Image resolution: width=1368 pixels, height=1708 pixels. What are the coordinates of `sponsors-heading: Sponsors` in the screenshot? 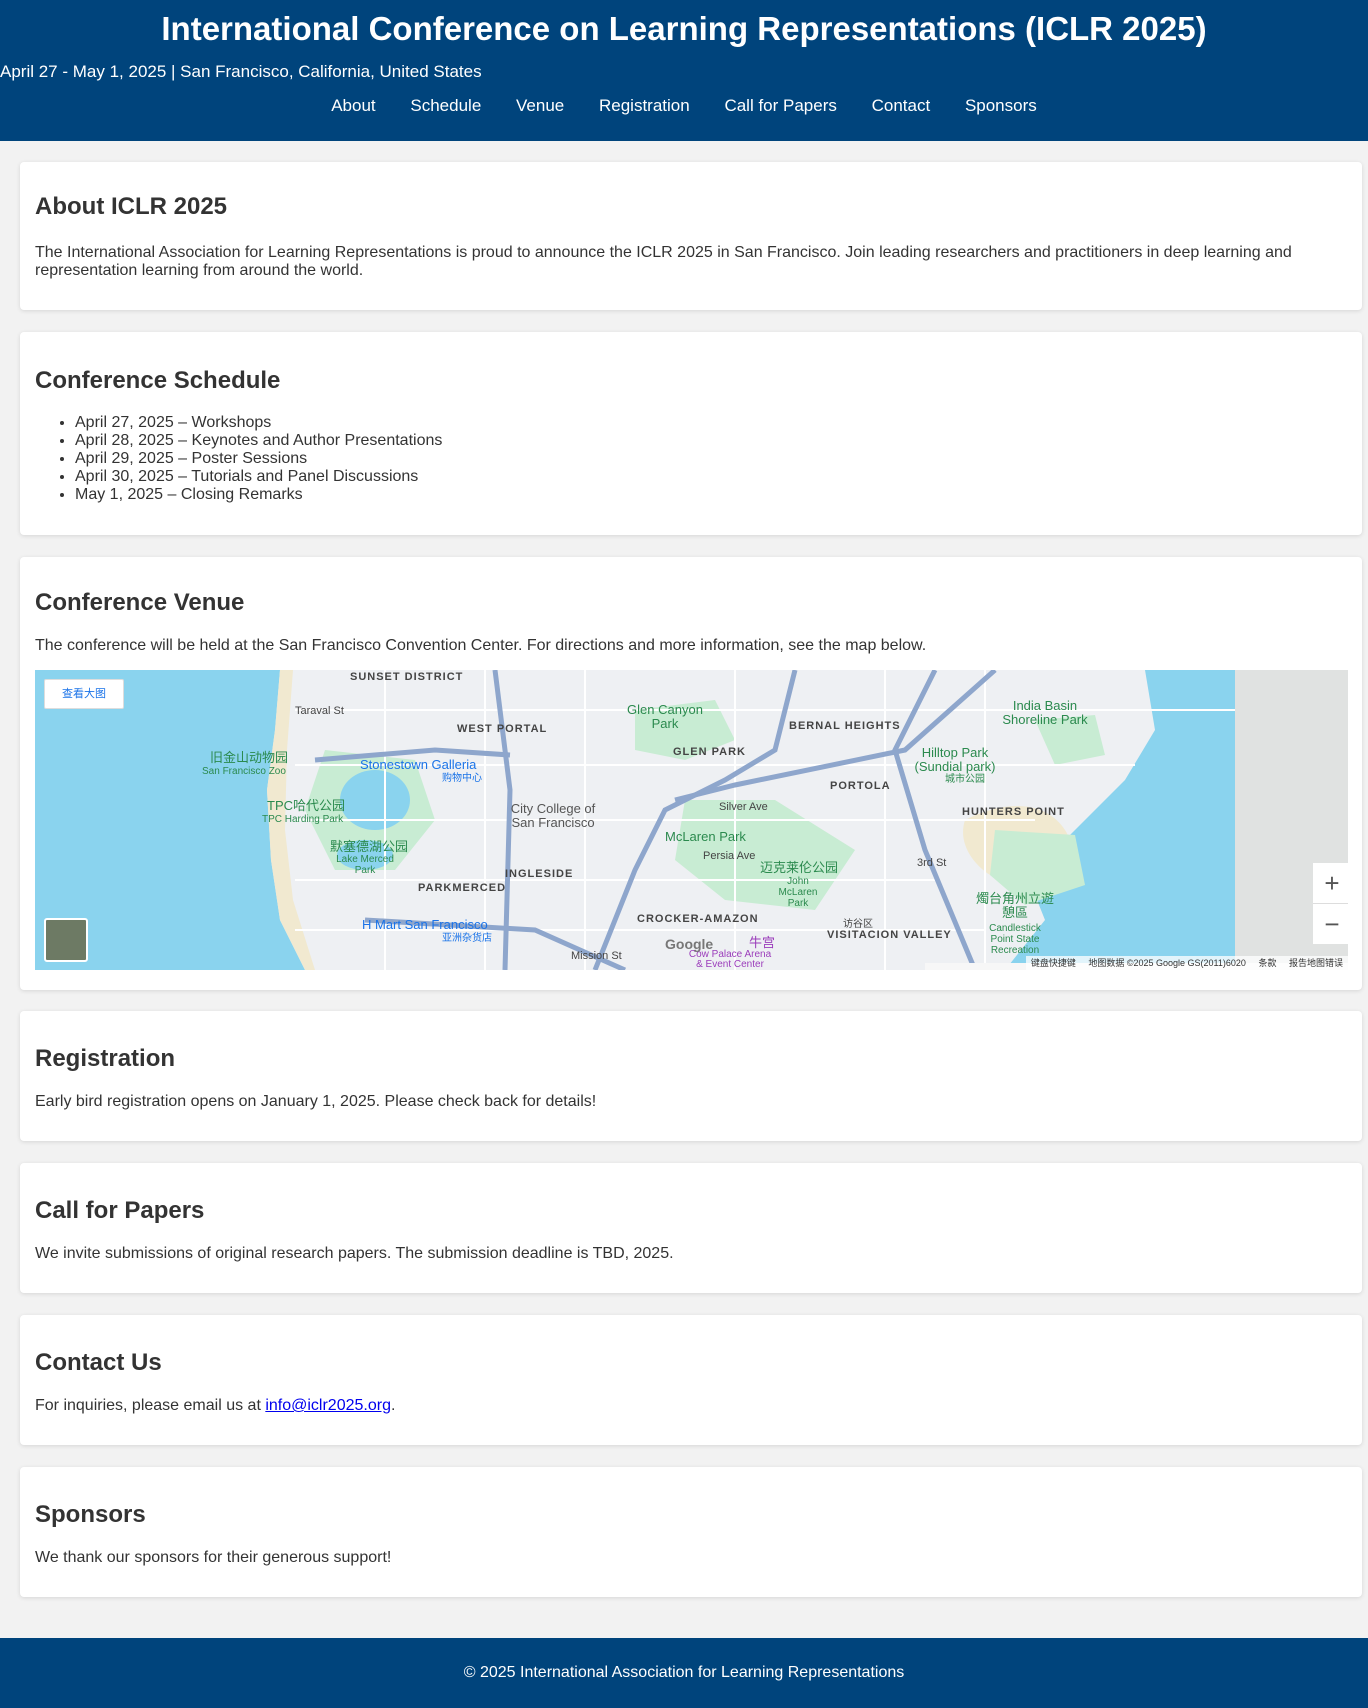 It's located at (90, 1514).